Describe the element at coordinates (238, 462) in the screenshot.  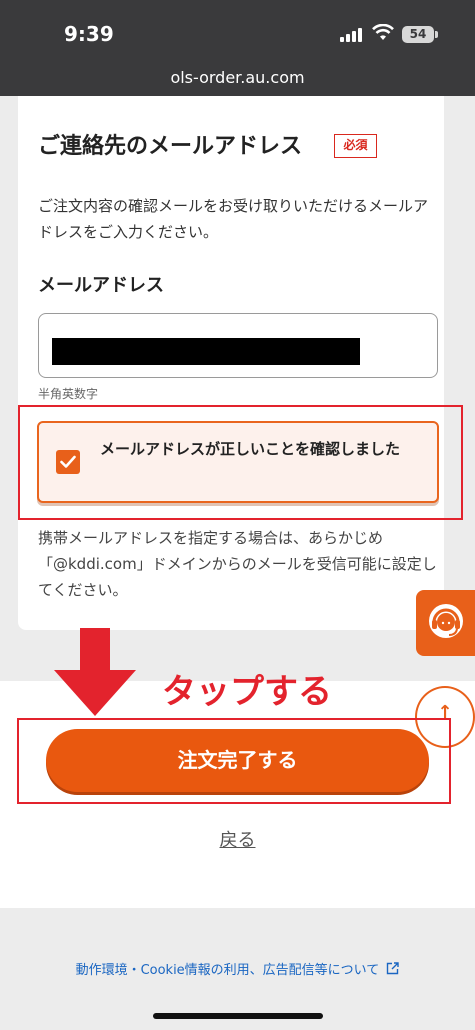
I see `email-confirm-option` at that location.